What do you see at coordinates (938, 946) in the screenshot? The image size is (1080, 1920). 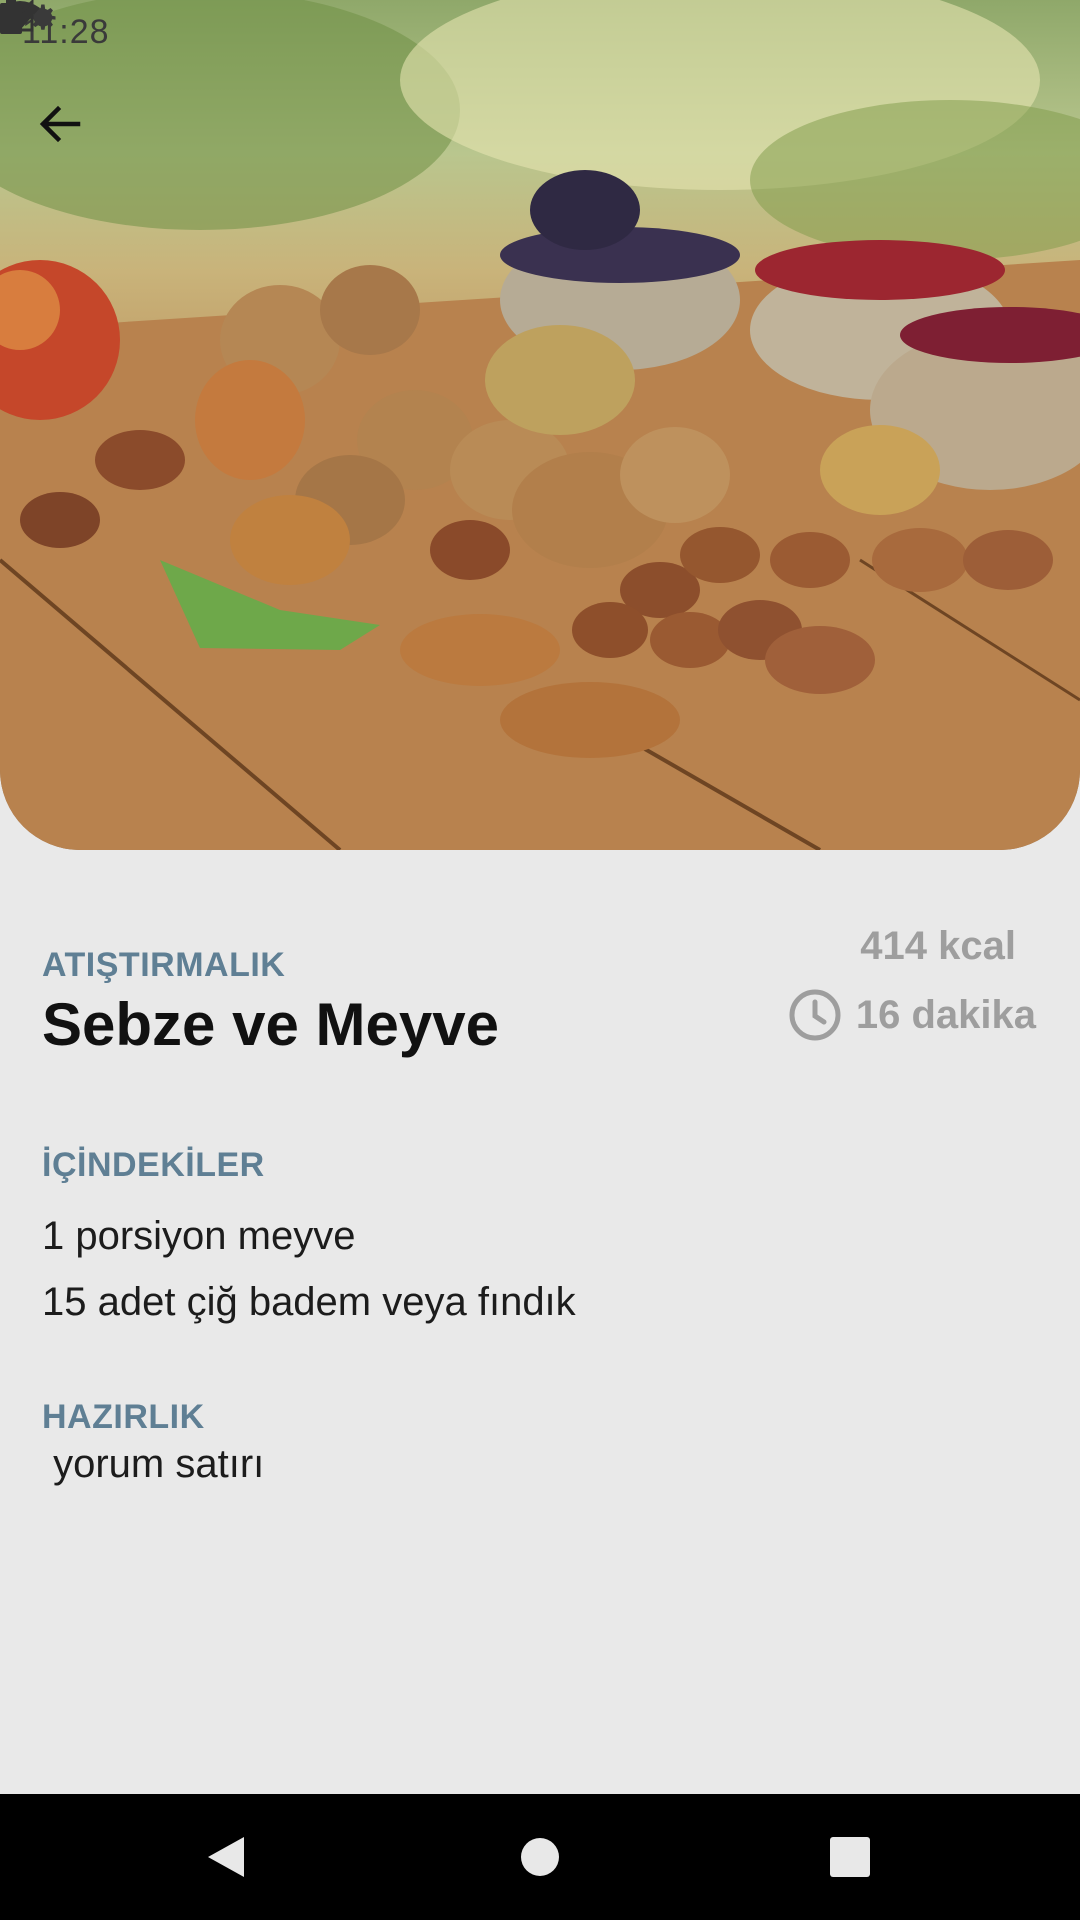 I see `recipe-calories: 414 kcal` at bounding box center [938, 946].